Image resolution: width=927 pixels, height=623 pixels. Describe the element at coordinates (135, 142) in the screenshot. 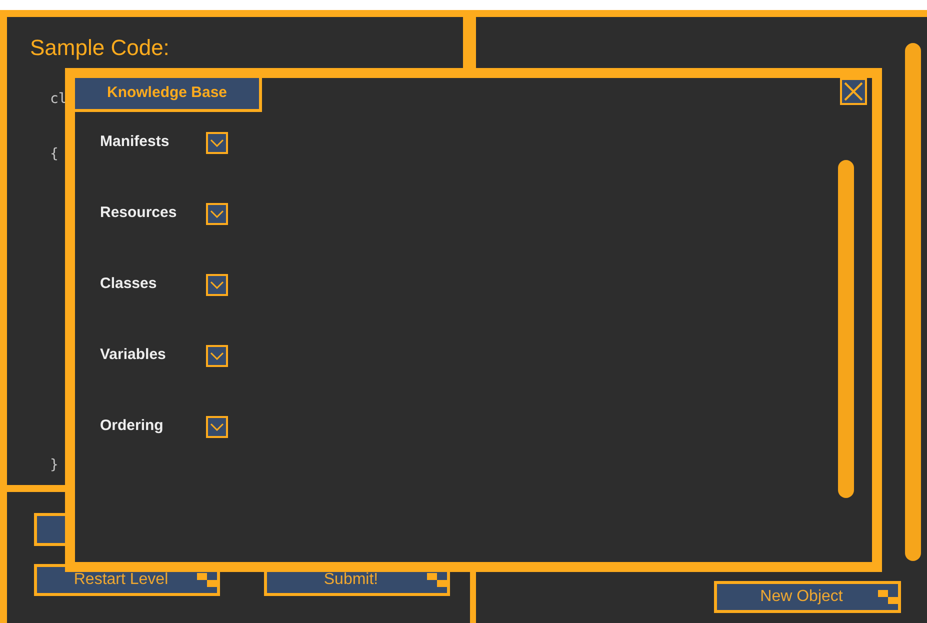

I see `category-label: Manifests` at that location.